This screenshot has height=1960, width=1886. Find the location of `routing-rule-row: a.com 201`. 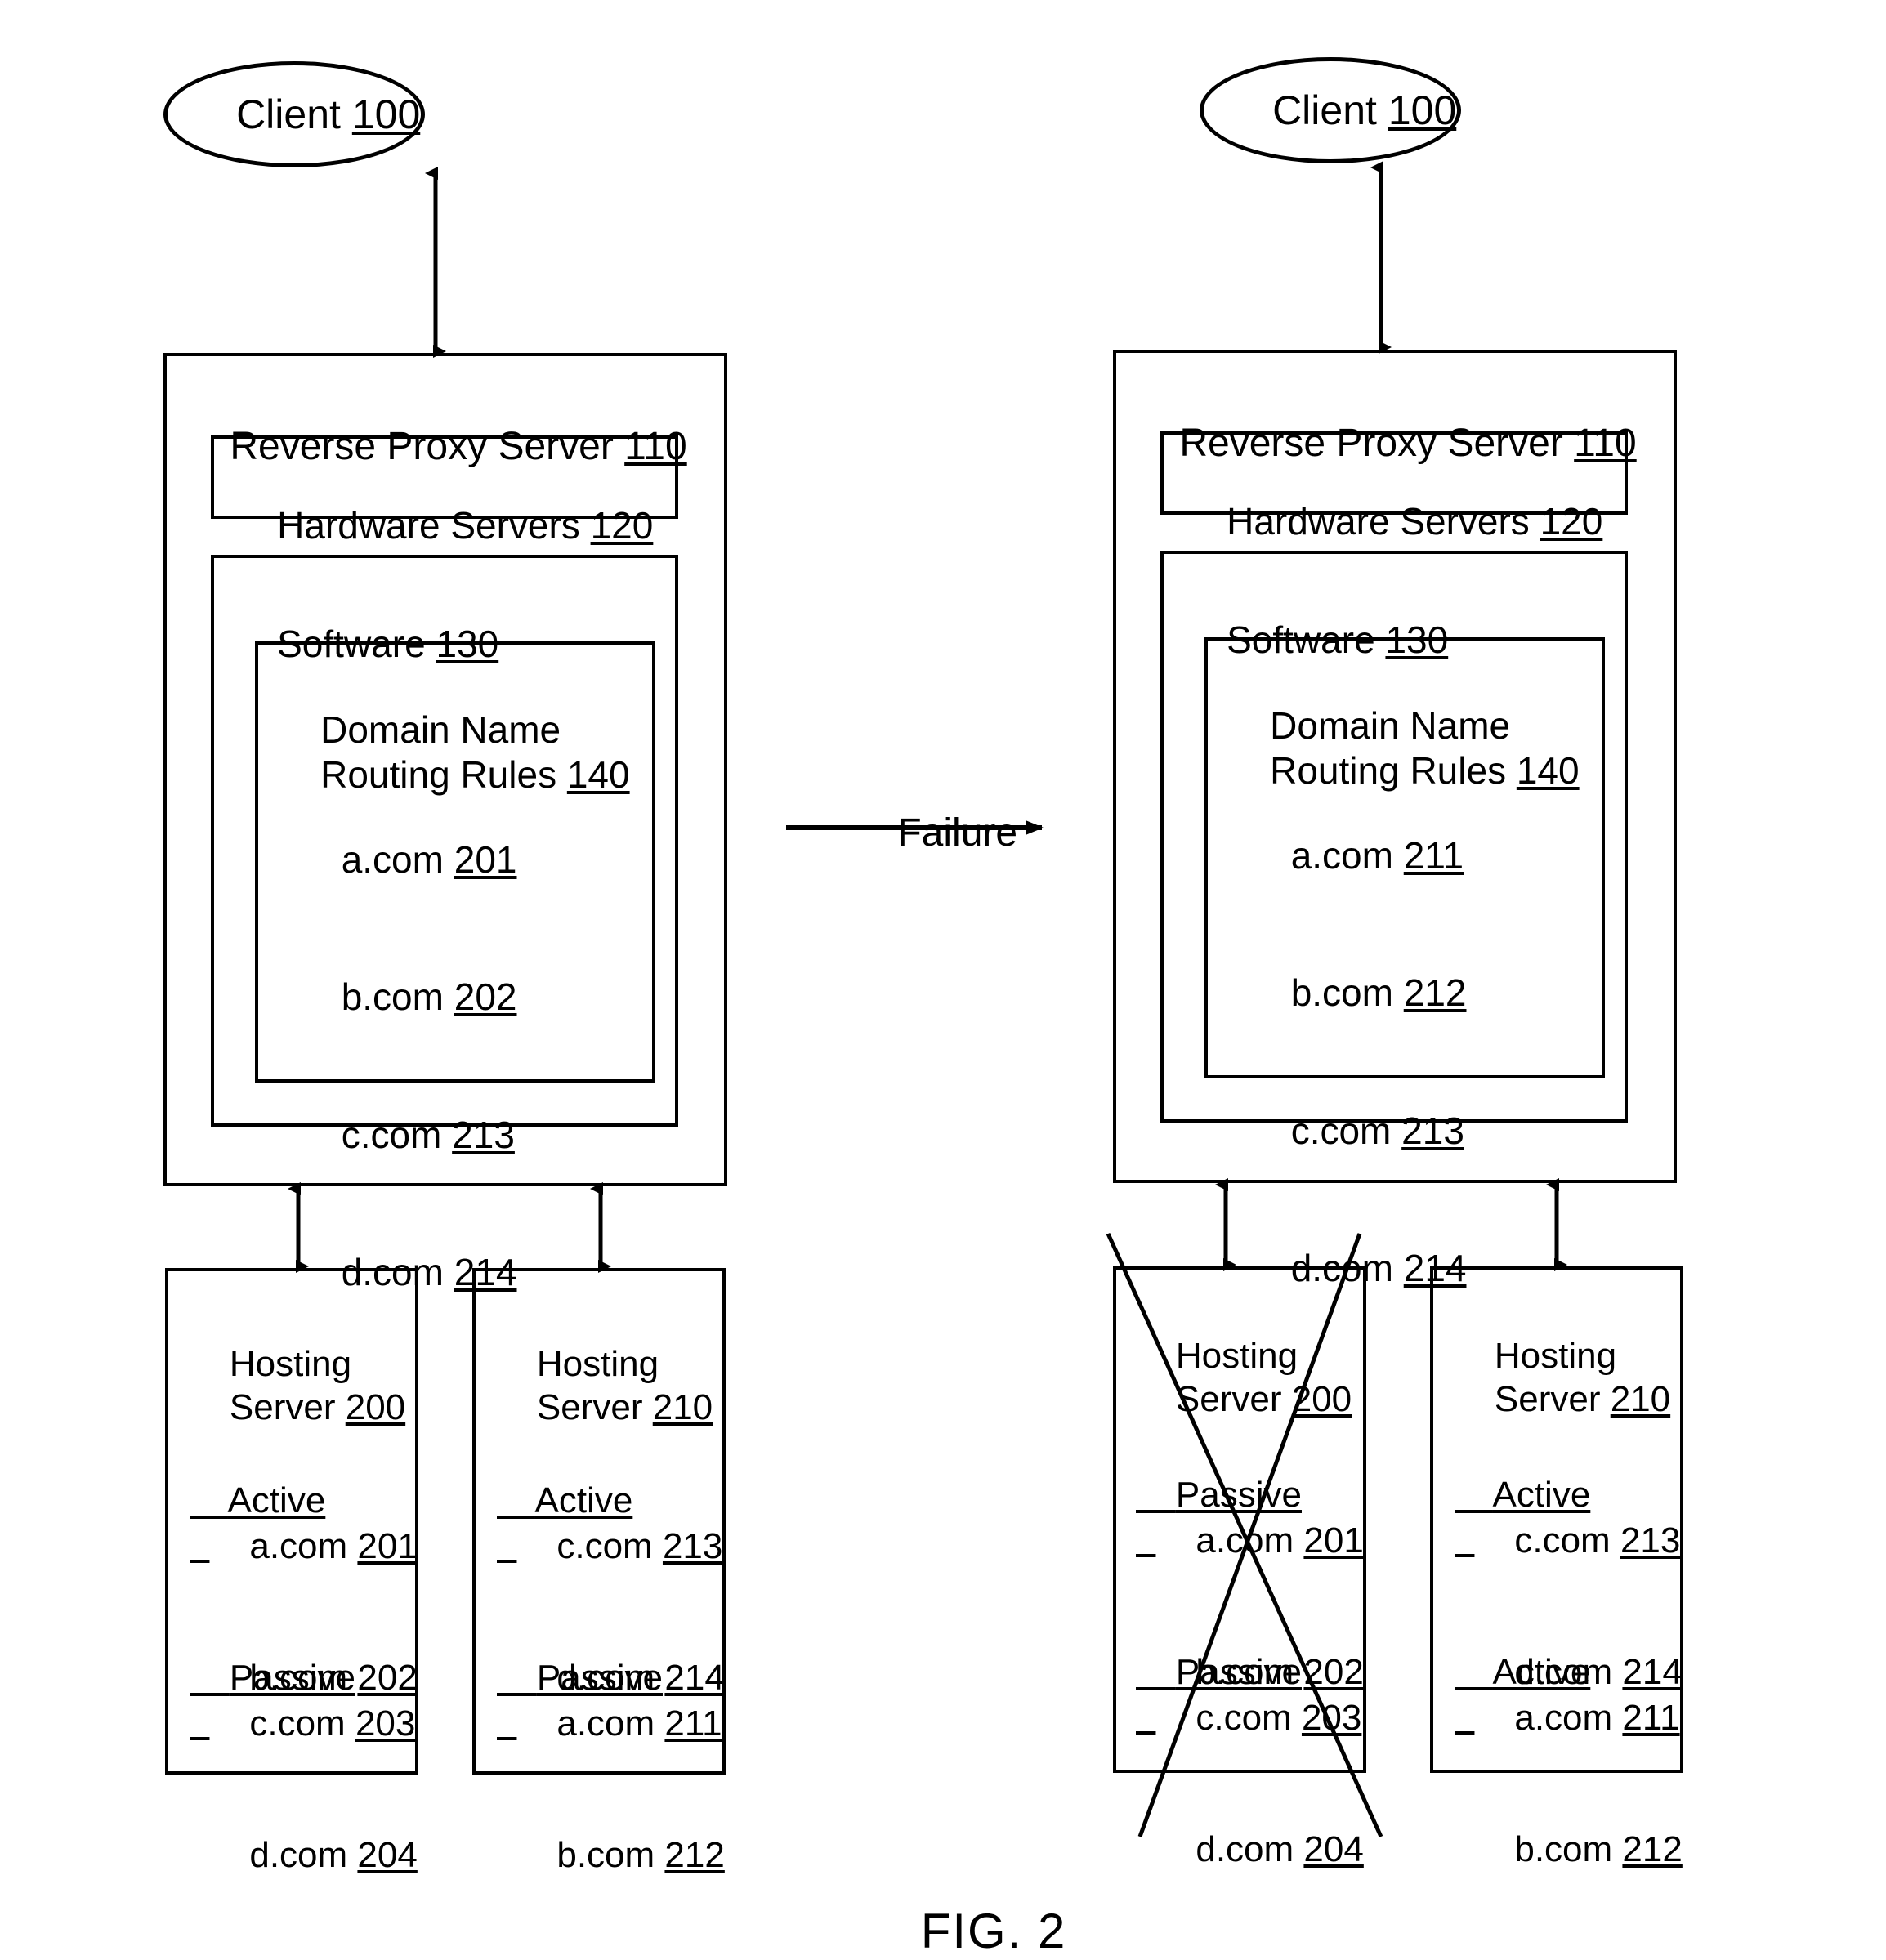

routing-rule-row: a.com 201 is located at coordinates (398, 859).